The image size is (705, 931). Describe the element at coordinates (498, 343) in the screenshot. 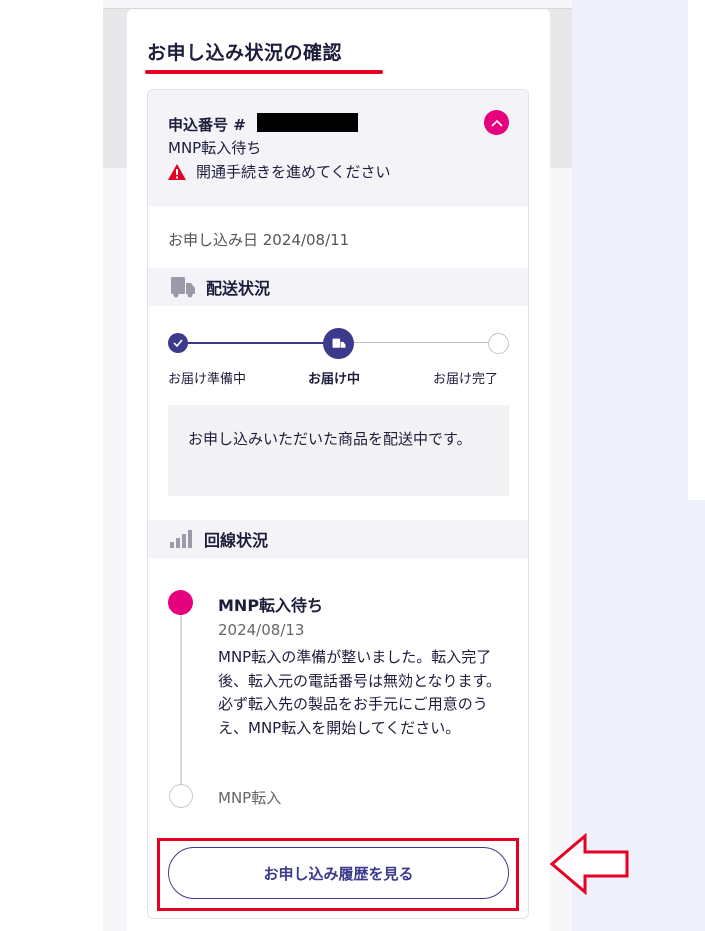

I see `step-todo-dot` at that location.